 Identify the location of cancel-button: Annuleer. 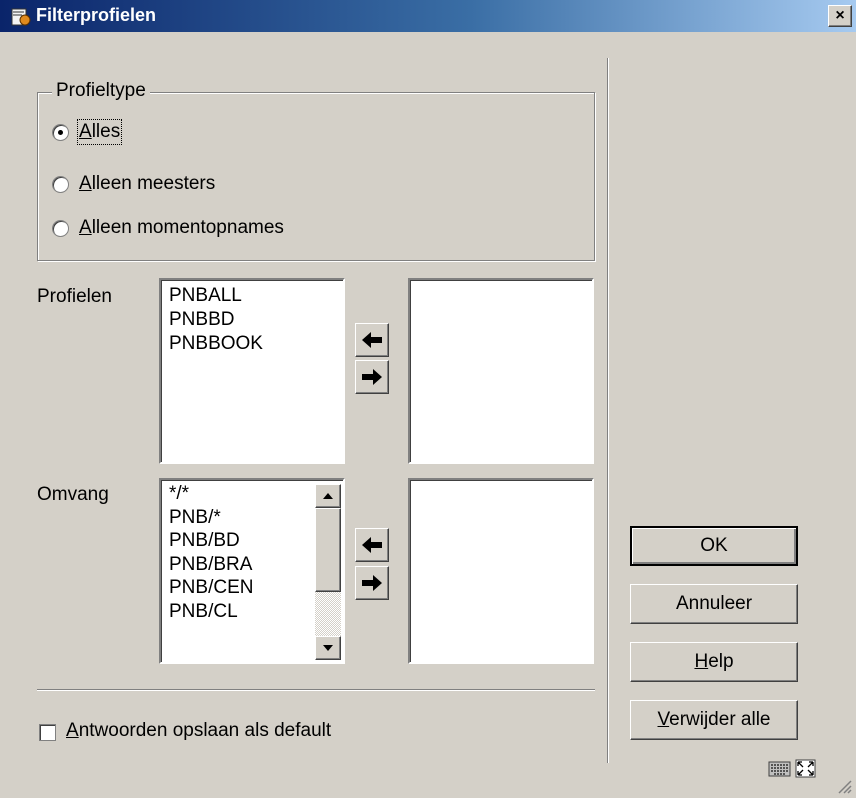
(714, 604).